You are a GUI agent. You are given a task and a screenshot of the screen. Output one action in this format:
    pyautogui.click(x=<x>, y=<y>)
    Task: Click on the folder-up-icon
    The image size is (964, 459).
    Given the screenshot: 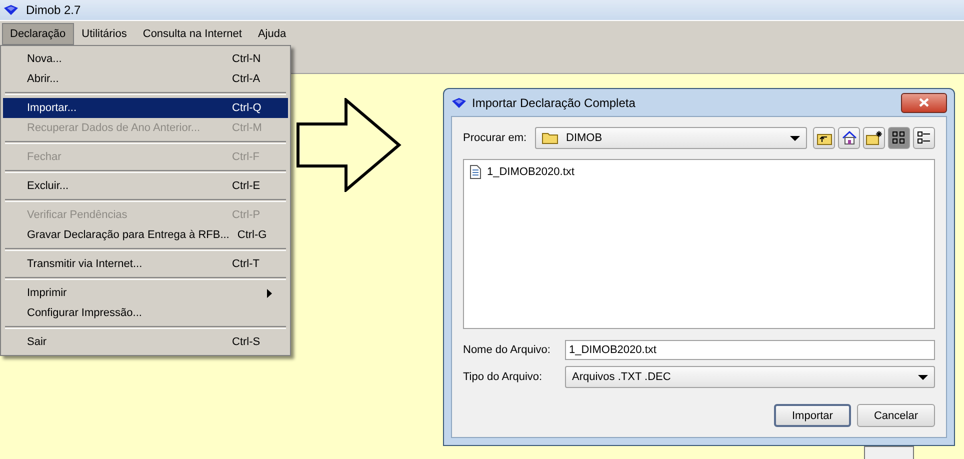 What is the action you would take?
    pyautogui.click(x=824, y=138)
    